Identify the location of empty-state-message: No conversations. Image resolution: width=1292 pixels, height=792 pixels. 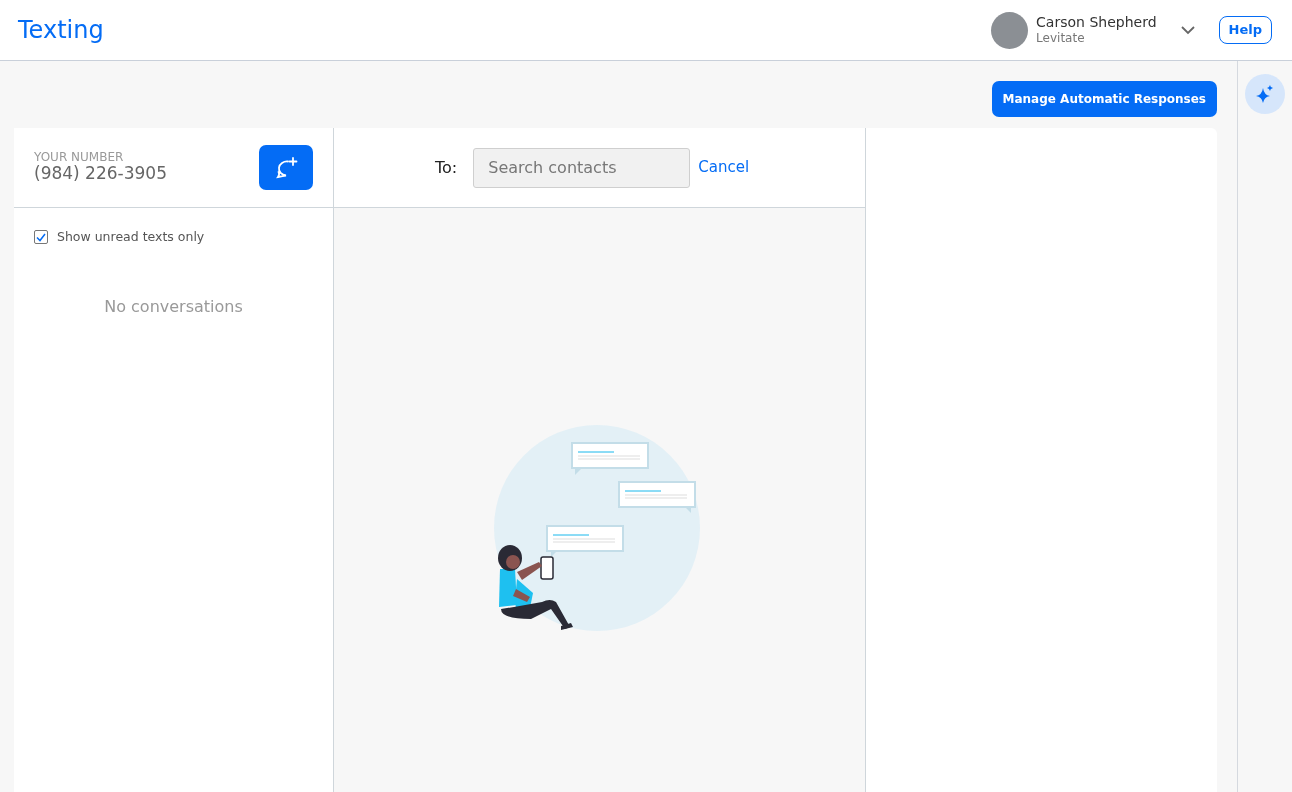
(173, 306).